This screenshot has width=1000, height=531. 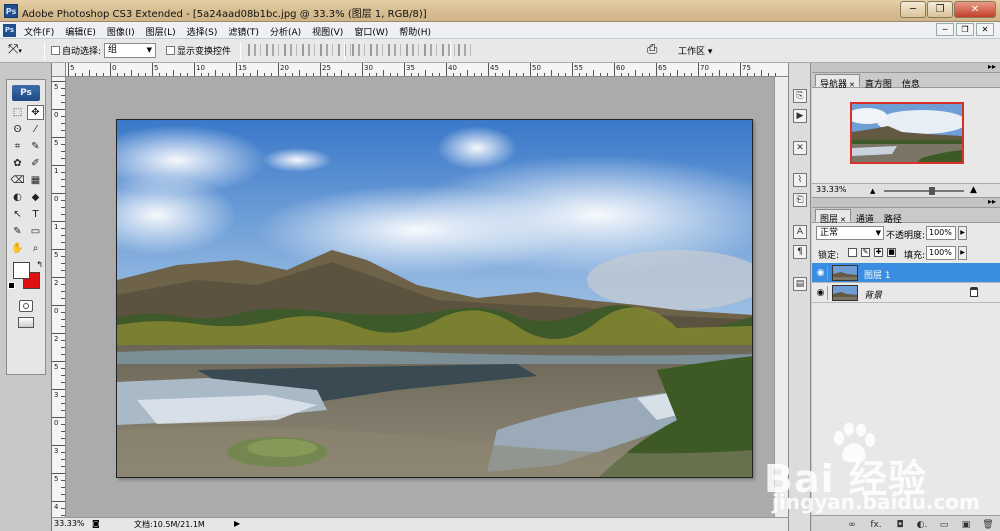 I want to click on zoom-tool-icon: ⌕, so click(x=35, y=248).